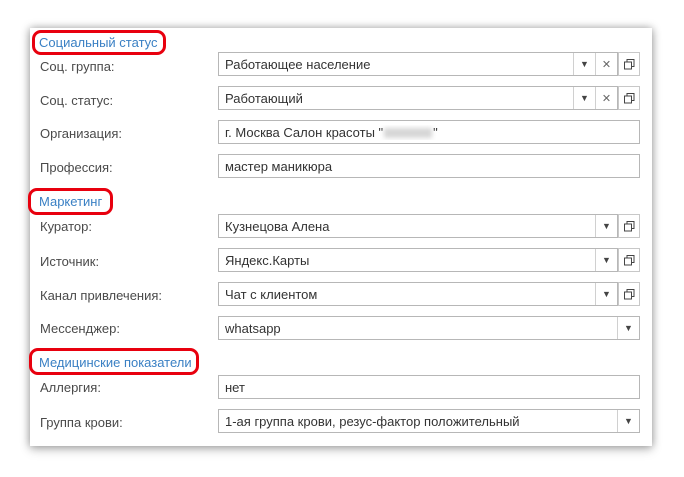 The height and width of the screenshot is (477, 684). Describe the element at coordinates (429, 387) in the screenshot. I see `allergy-field: нет` at that location.